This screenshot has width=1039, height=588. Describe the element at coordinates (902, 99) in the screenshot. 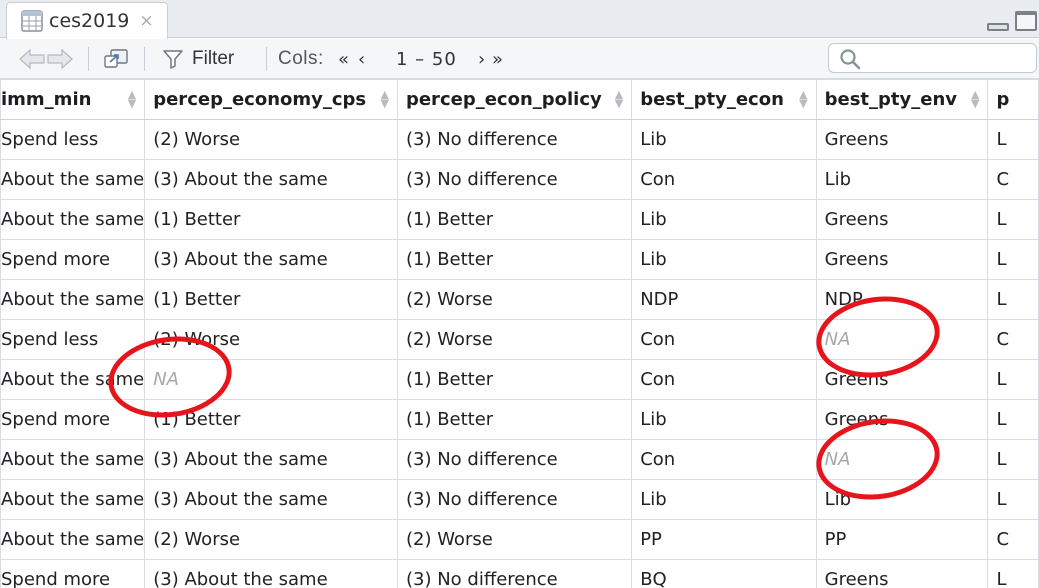

I see `column-header: best_pty_env ▲ ▼` at that location.